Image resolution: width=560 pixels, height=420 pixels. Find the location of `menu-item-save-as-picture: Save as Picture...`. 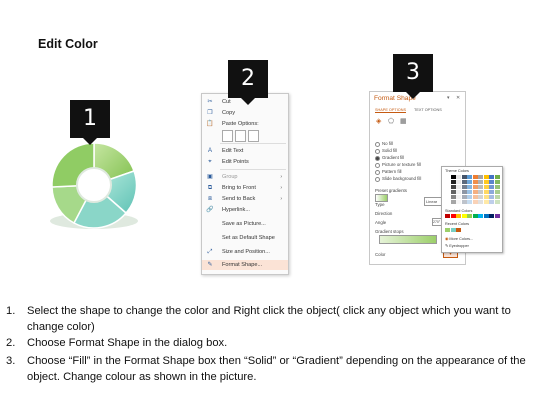

menu-item-save-as-picture: Save as Picture... is located at coordinates (245, 224).